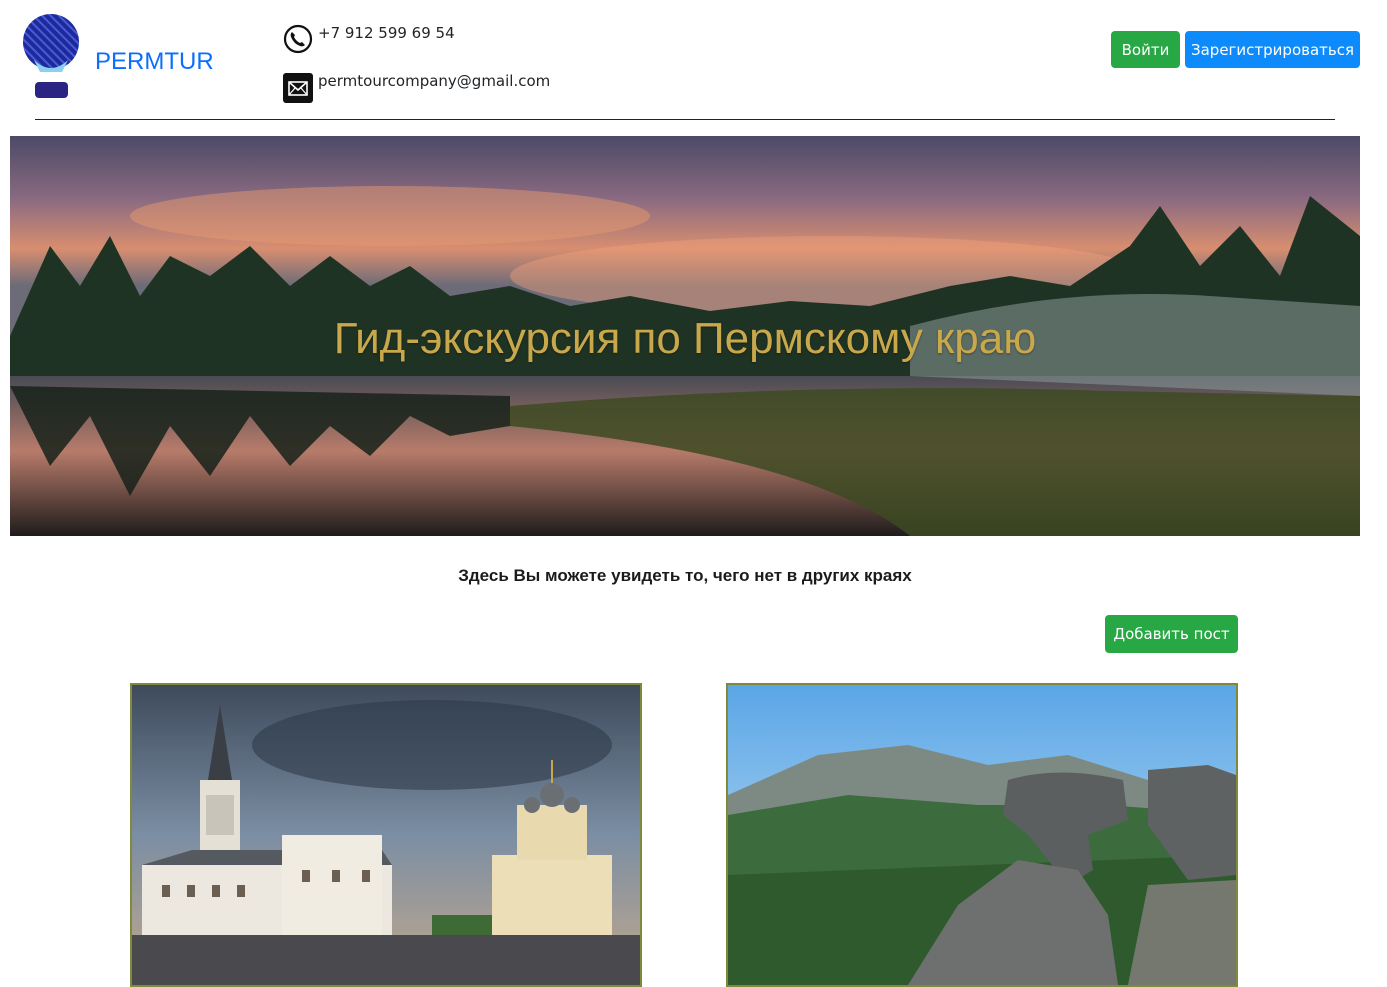 Image resolution: width=1387 pixels, height=987 pixels. What do you see at coordinates (1145, 49) in the screenshot?
I see `login-button: Войти` at bounding box center [1145, 49].